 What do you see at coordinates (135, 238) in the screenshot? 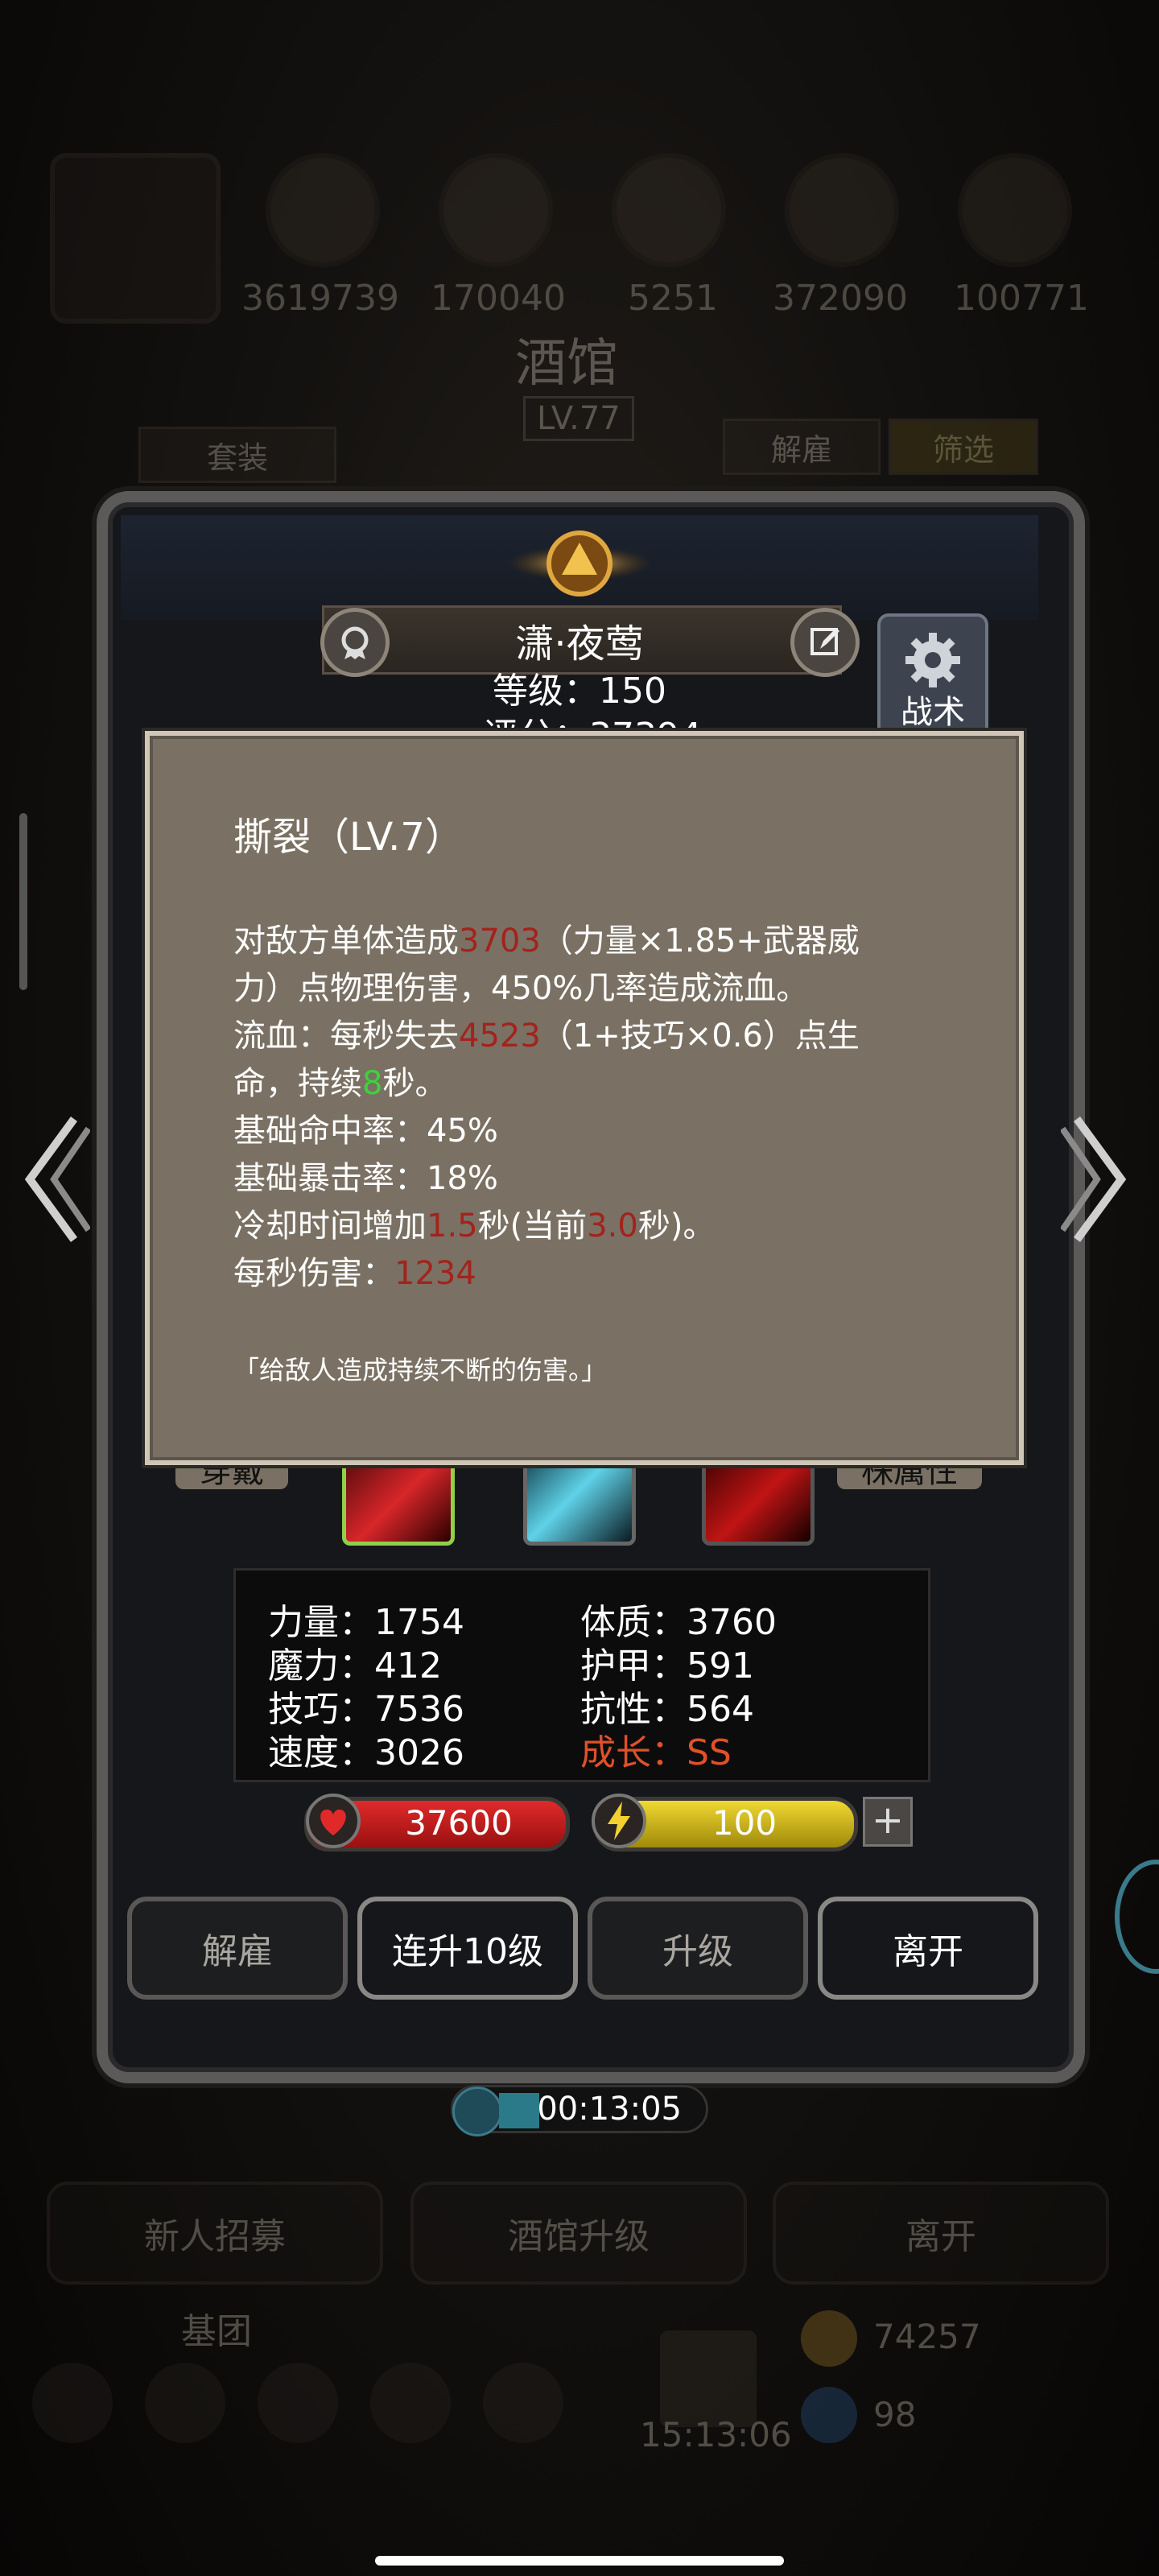
I see `back-button` at bounding box center [135, 238].